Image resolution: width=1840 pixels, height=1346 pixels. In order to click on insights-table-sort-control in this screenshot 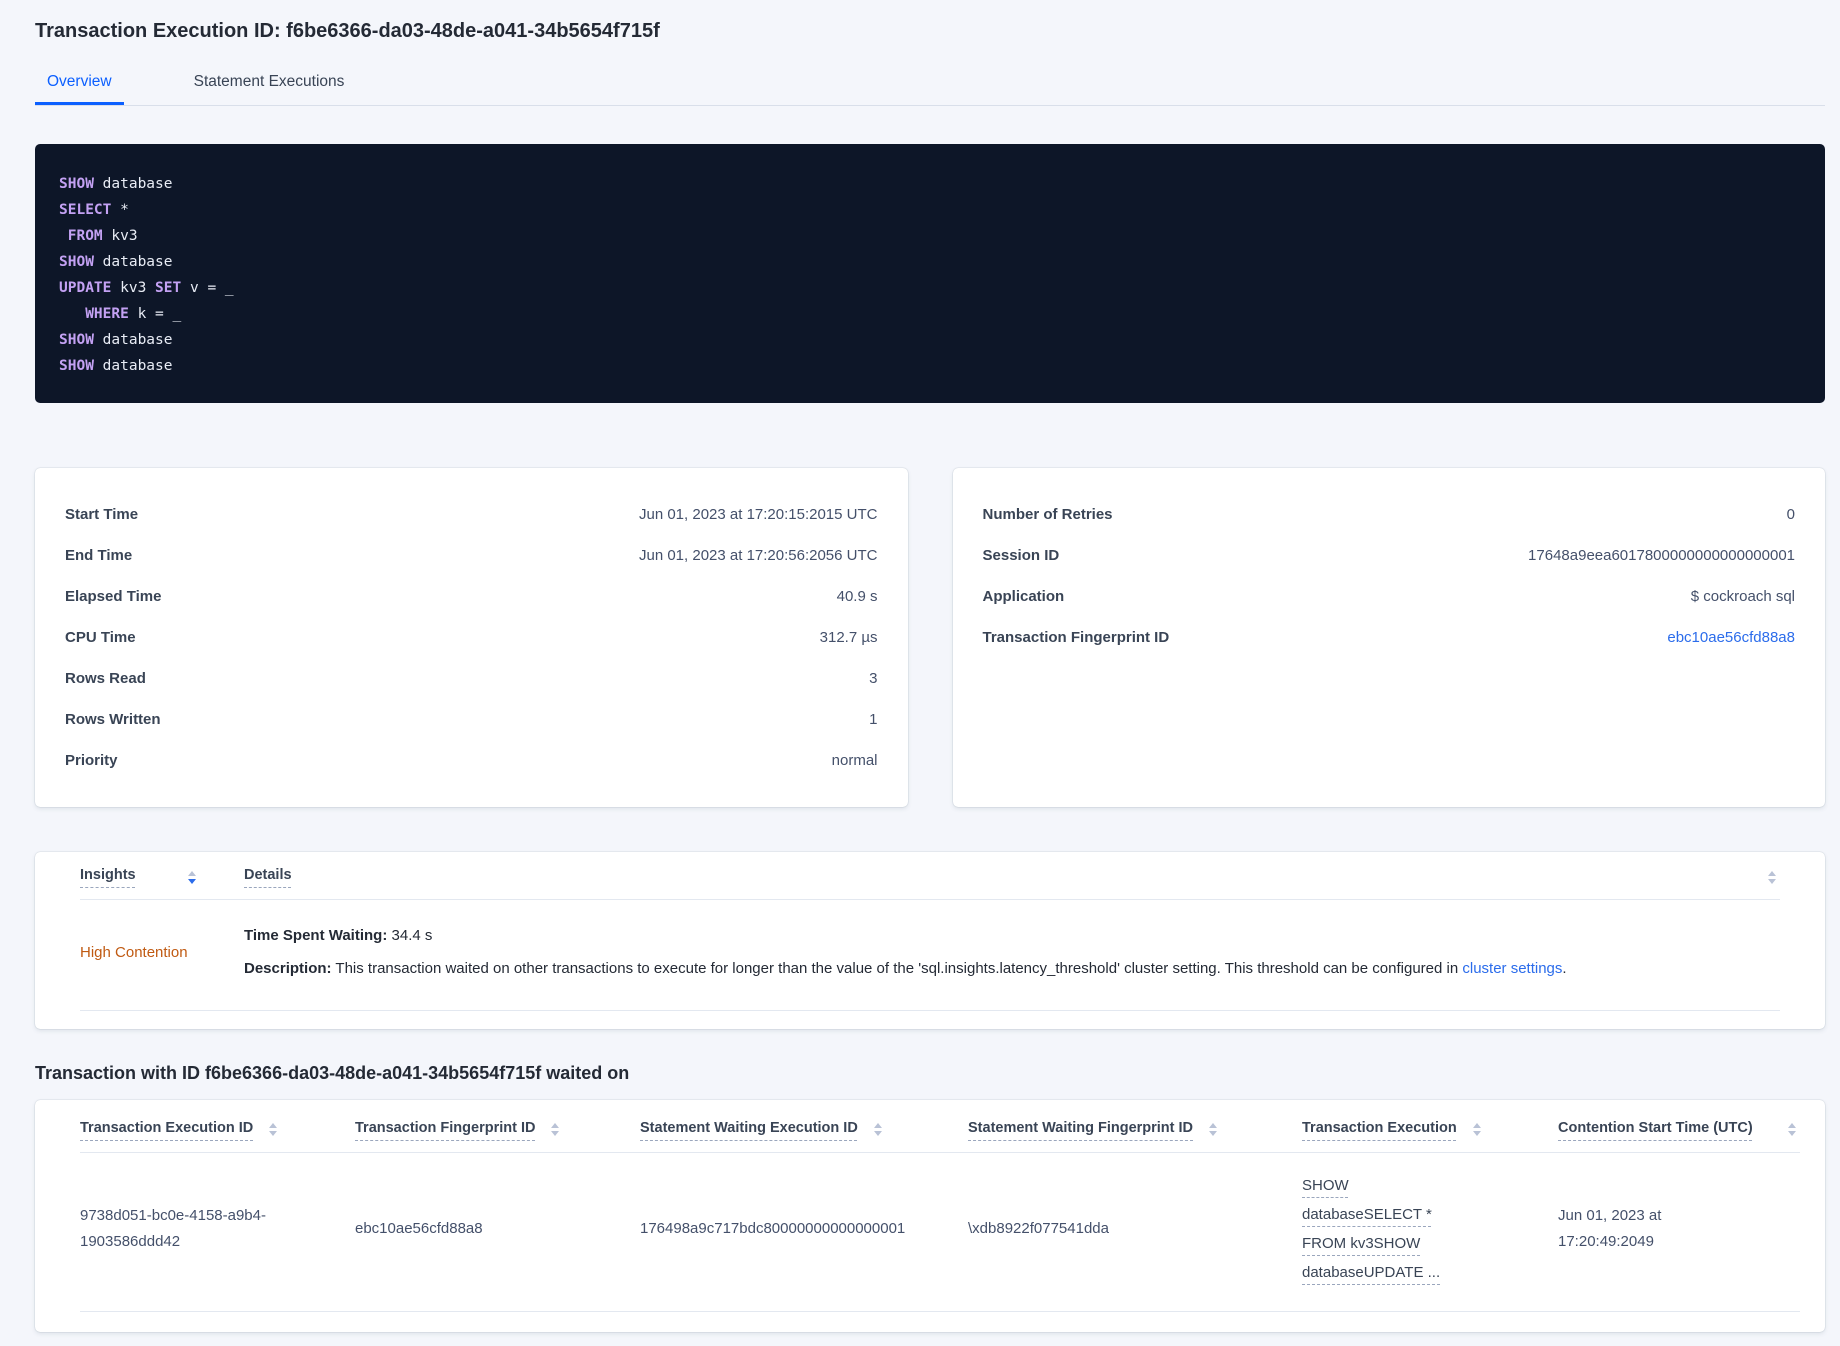, I will do `click(1765, 875)`.